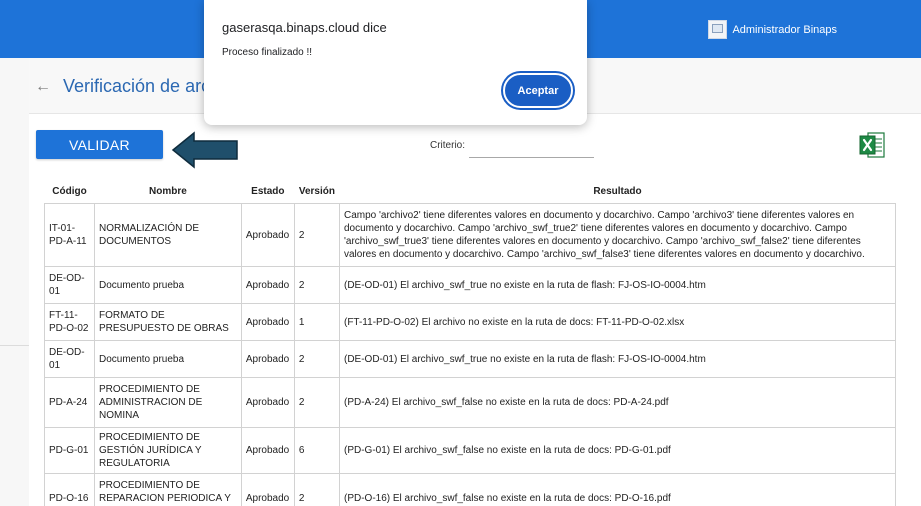 Image resolution: width=921 pixels, height=506 pixels. I want to click on cell-codigo: PD-O-16, so click(69, 489).